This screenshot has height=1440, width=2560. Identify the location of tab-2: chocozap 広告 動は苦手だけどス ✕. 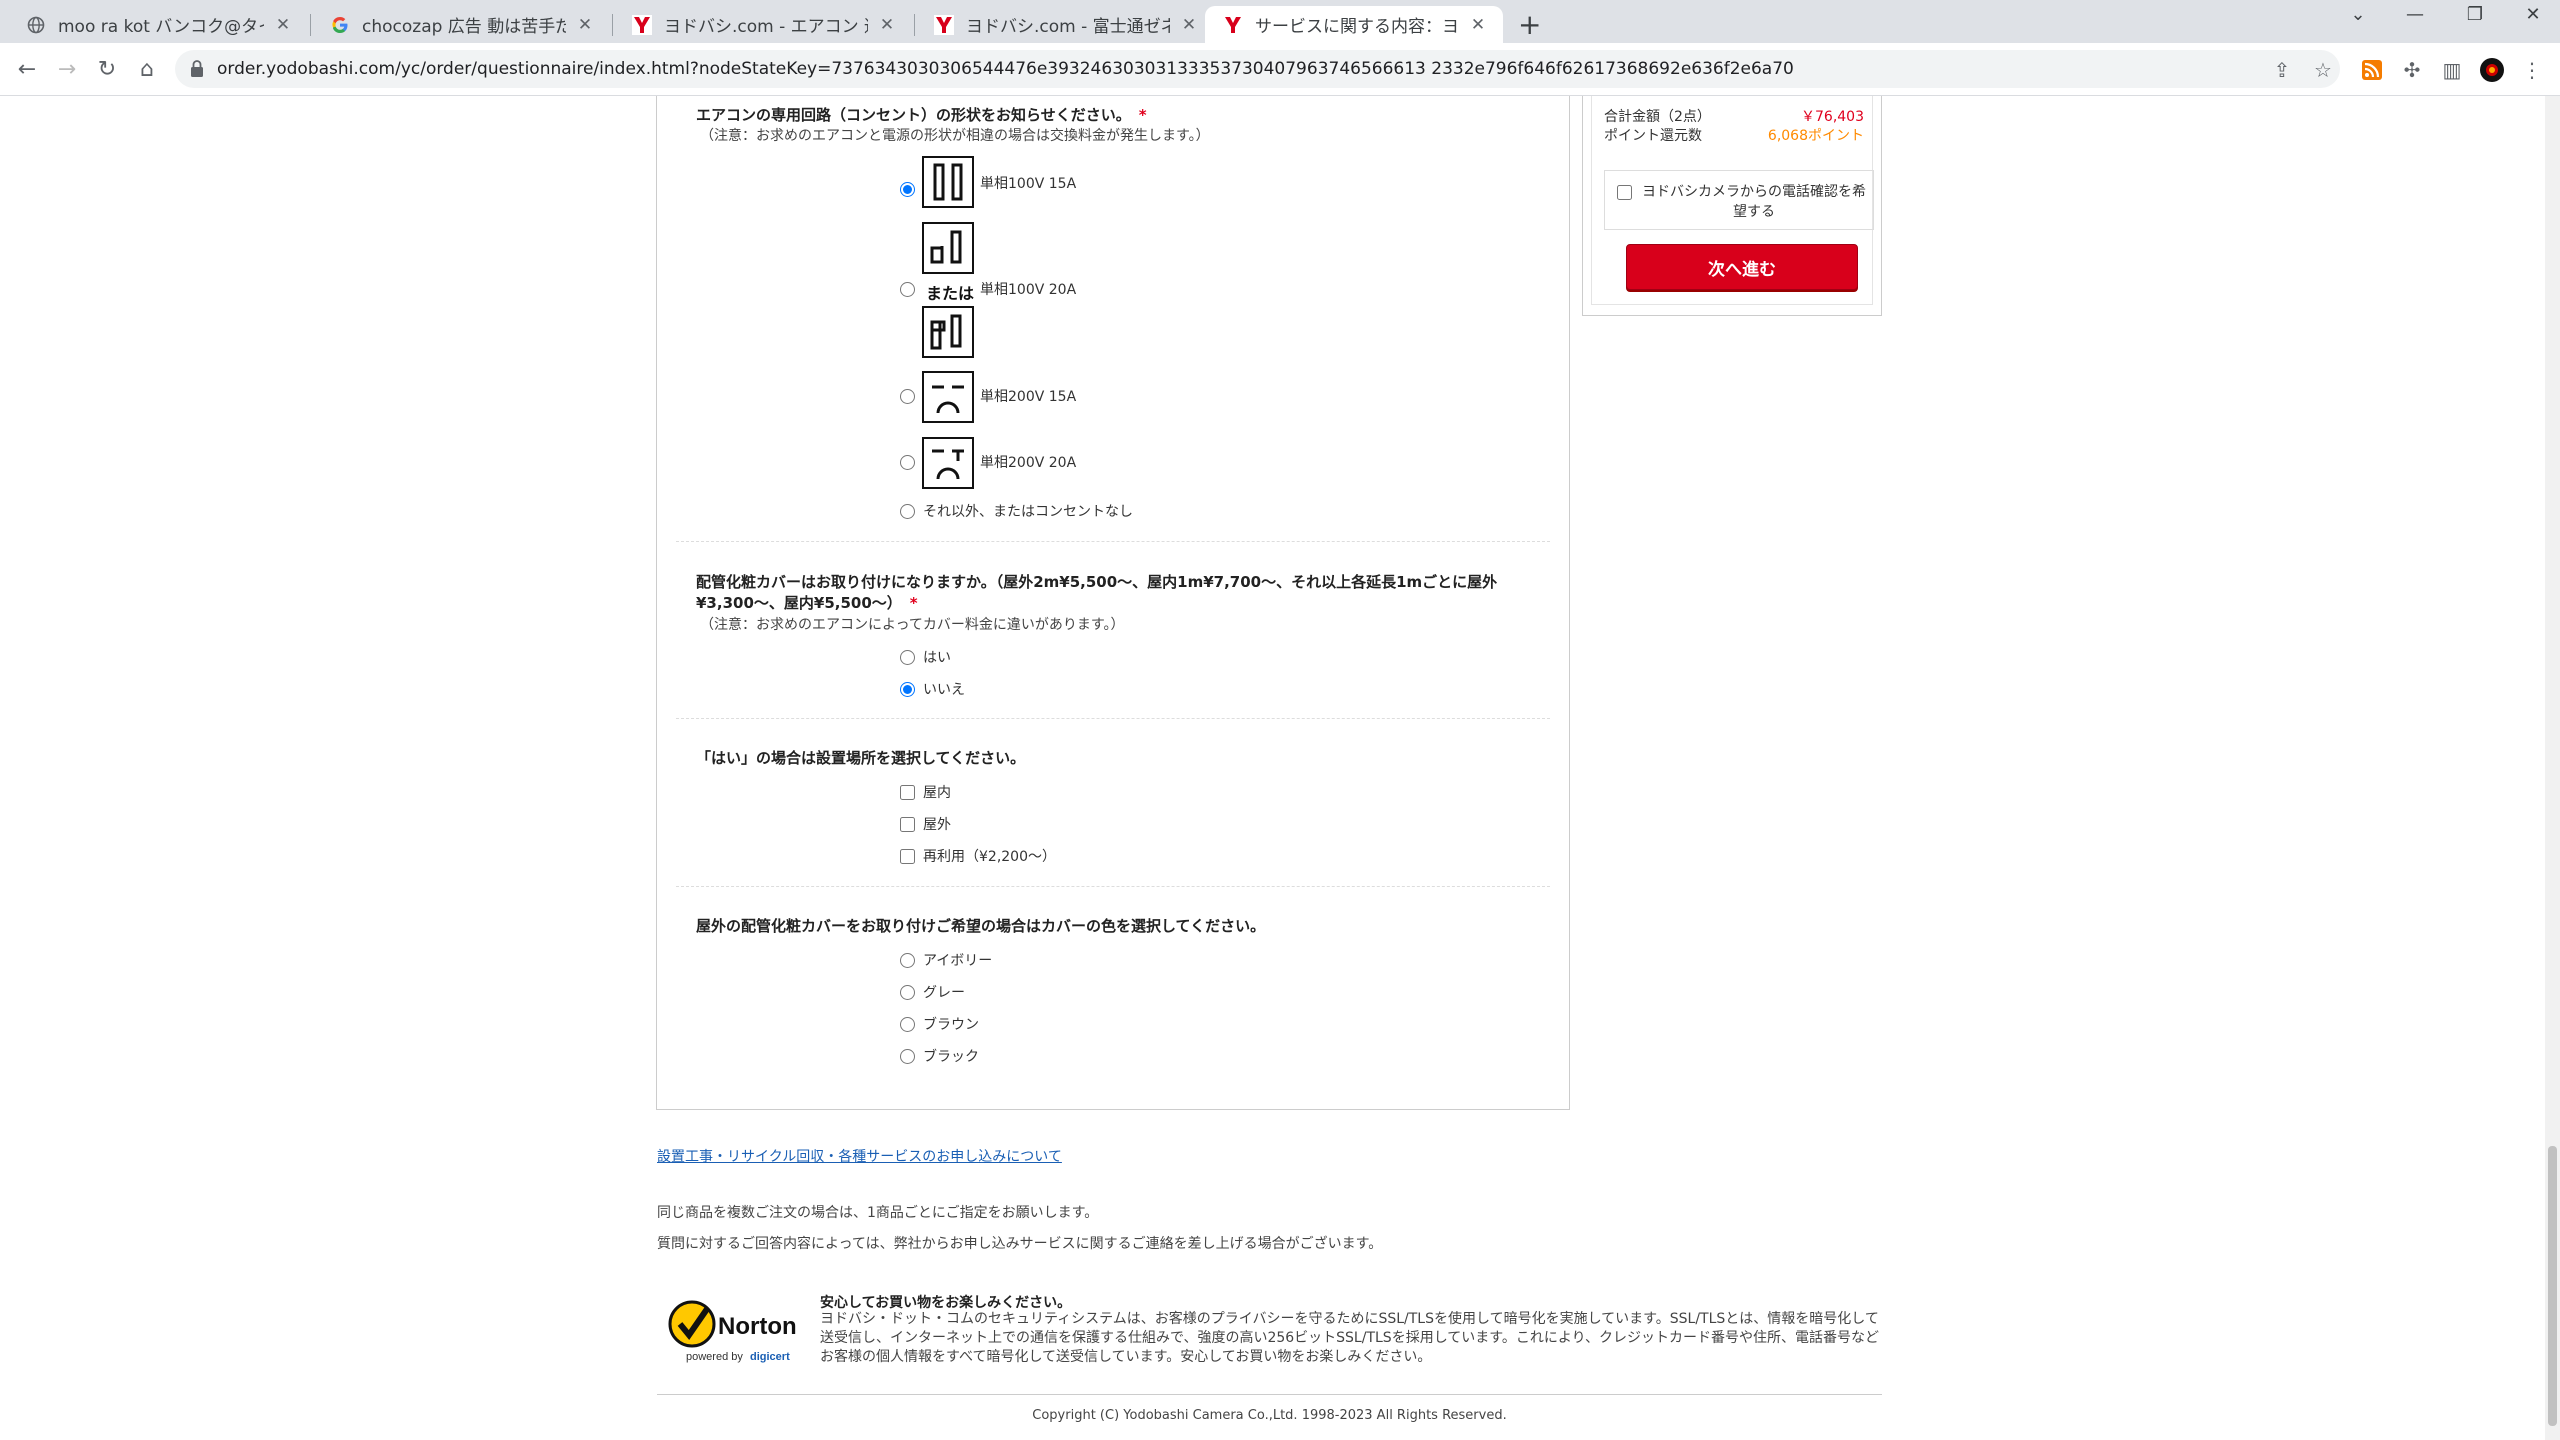
(461, 24).